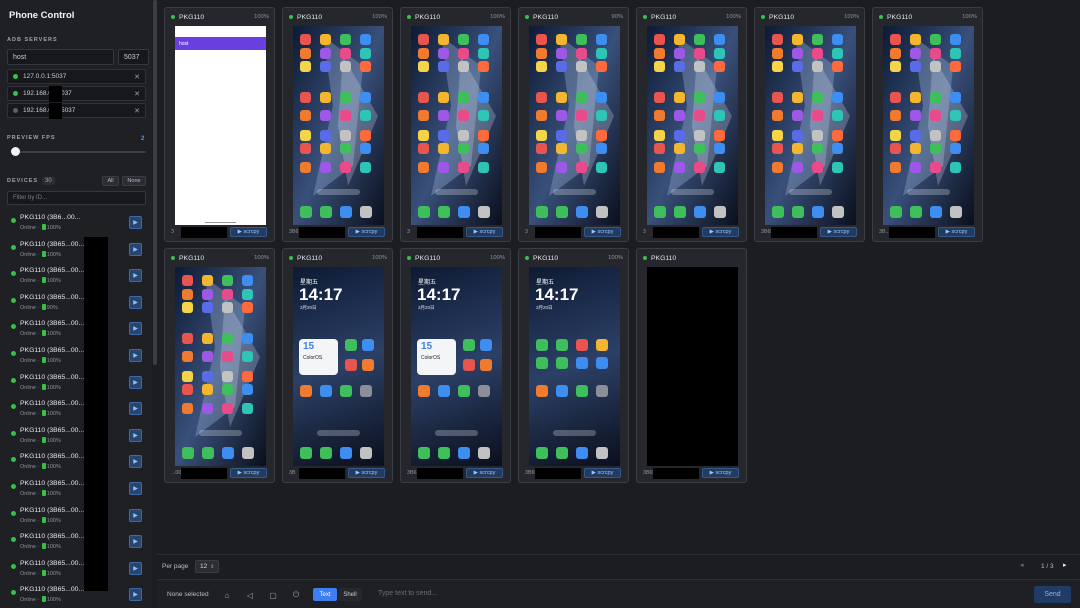 This screenshot has height=608, width=1080. What do you see at coordinates (134, 181) in the screenshot?
I see `select-none-button: None` at bounding box center [134, 181].